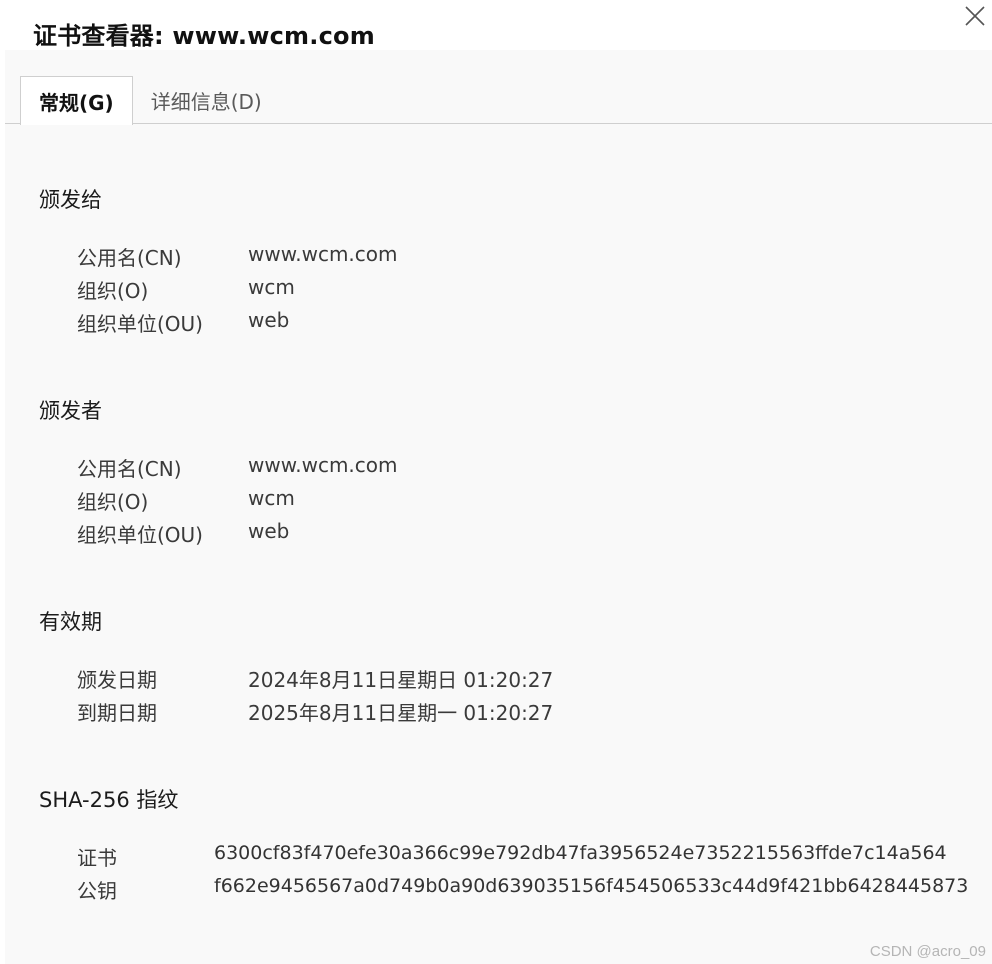 This screenshot has width=992, height=964. Describe the element at coordinates (117, 713) in the screenshot. I see `field-label: 到期日期` at that location.